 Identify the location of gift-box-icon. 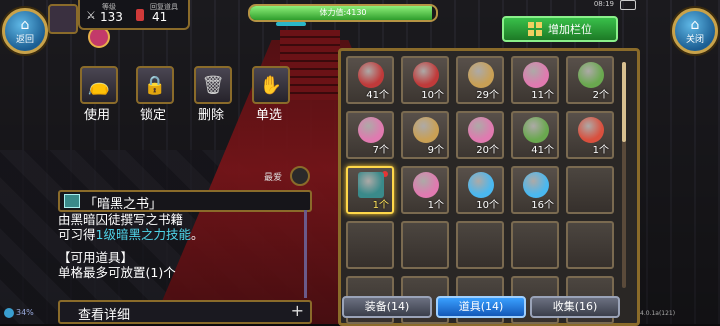
(591, 130).